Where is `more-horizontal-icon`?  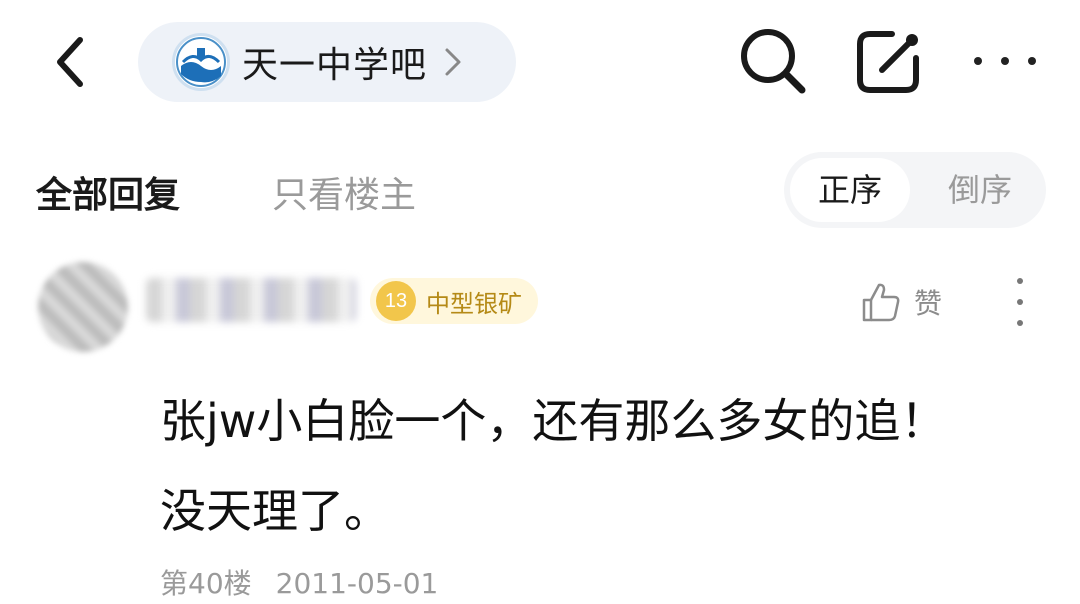
more-horizontal-icon is located at coordinates (978, 61).